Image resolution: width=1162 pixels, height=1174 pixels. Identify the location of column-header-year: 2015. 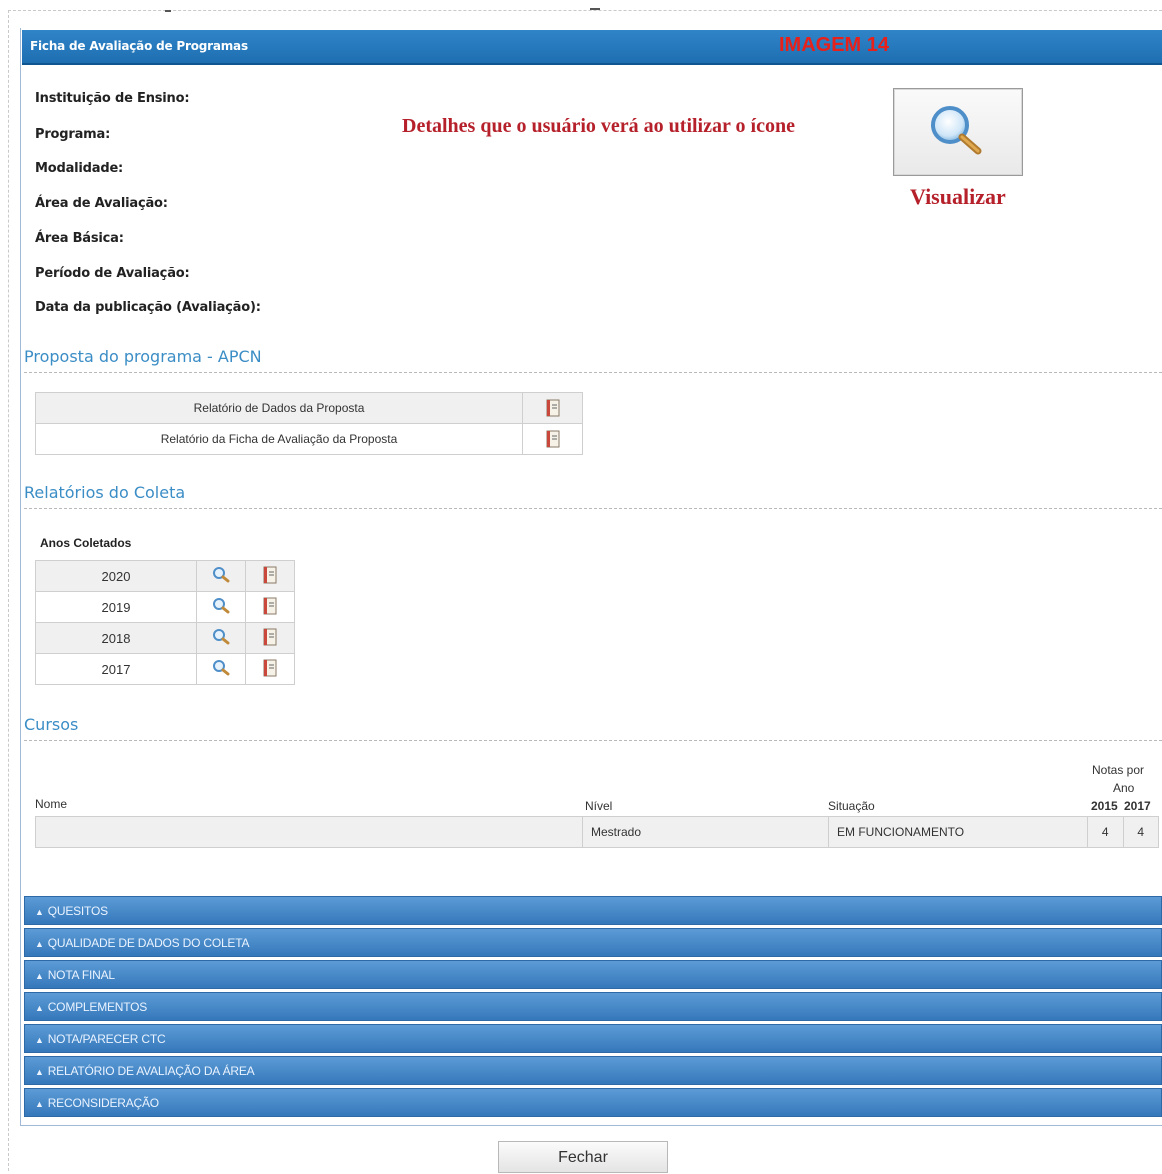
(1104, 806).